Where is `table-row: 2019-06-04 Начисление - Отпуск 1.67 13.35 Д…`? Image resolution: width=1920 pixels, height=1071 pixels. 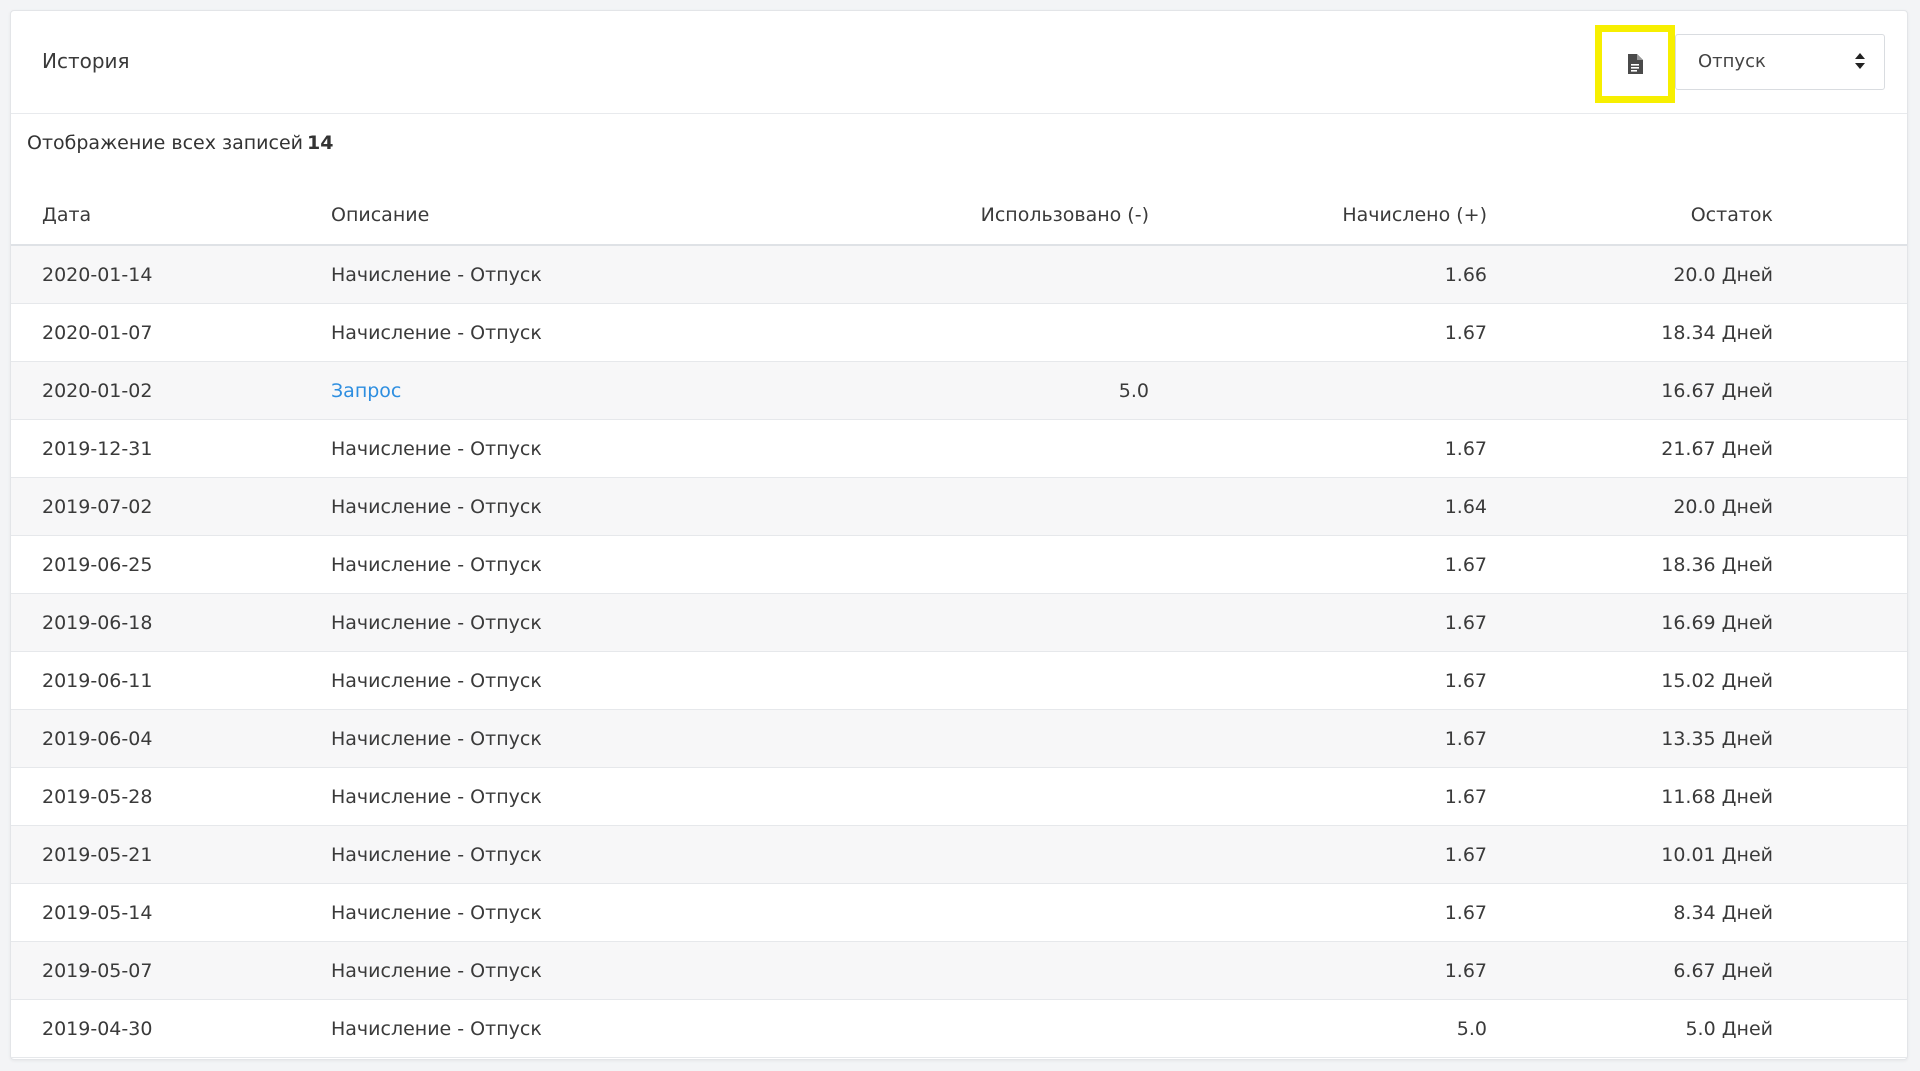
table-row: 2019-06-04 Начисление - Отпуск 1.67 13.35 Д… is located at coordinates (959, 738).